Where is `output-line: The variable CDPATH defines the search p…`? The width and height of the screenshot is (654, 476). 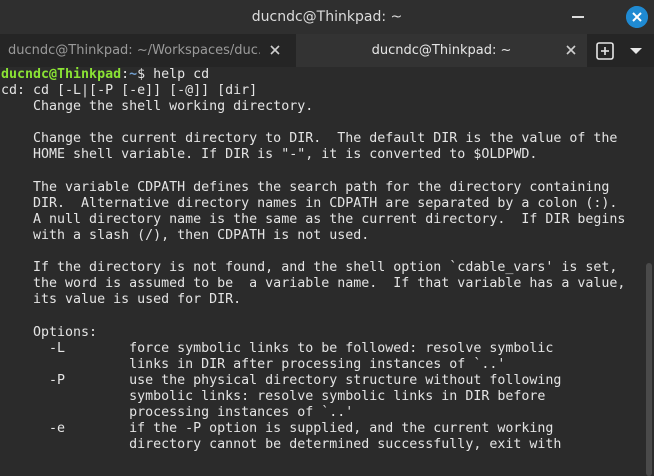 output-line: The variable CDPATH defines the search p… is located at coordinates (305, 187).